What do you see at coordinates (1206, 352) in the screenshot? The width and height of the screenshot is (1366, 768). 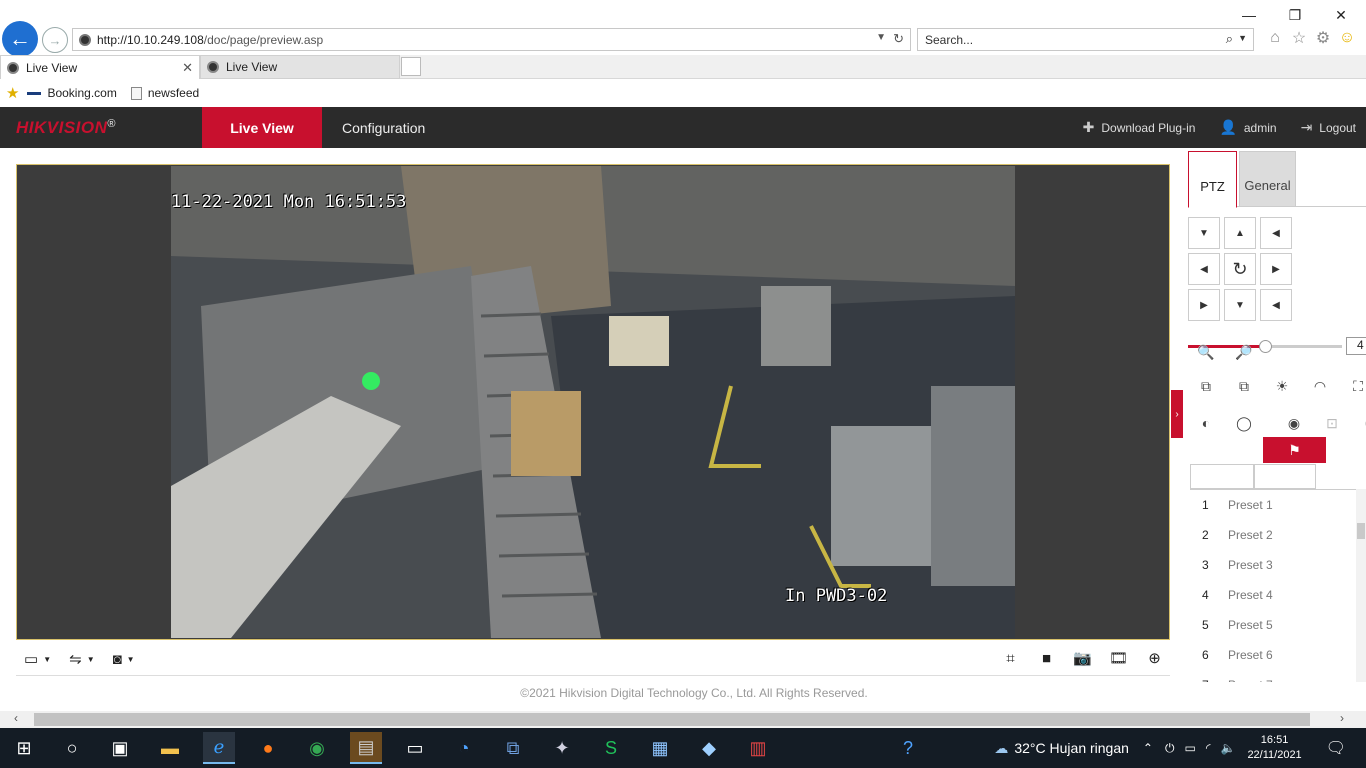 I see `zoom-in-icon: 🔍` at bounding box center [1206, 352].